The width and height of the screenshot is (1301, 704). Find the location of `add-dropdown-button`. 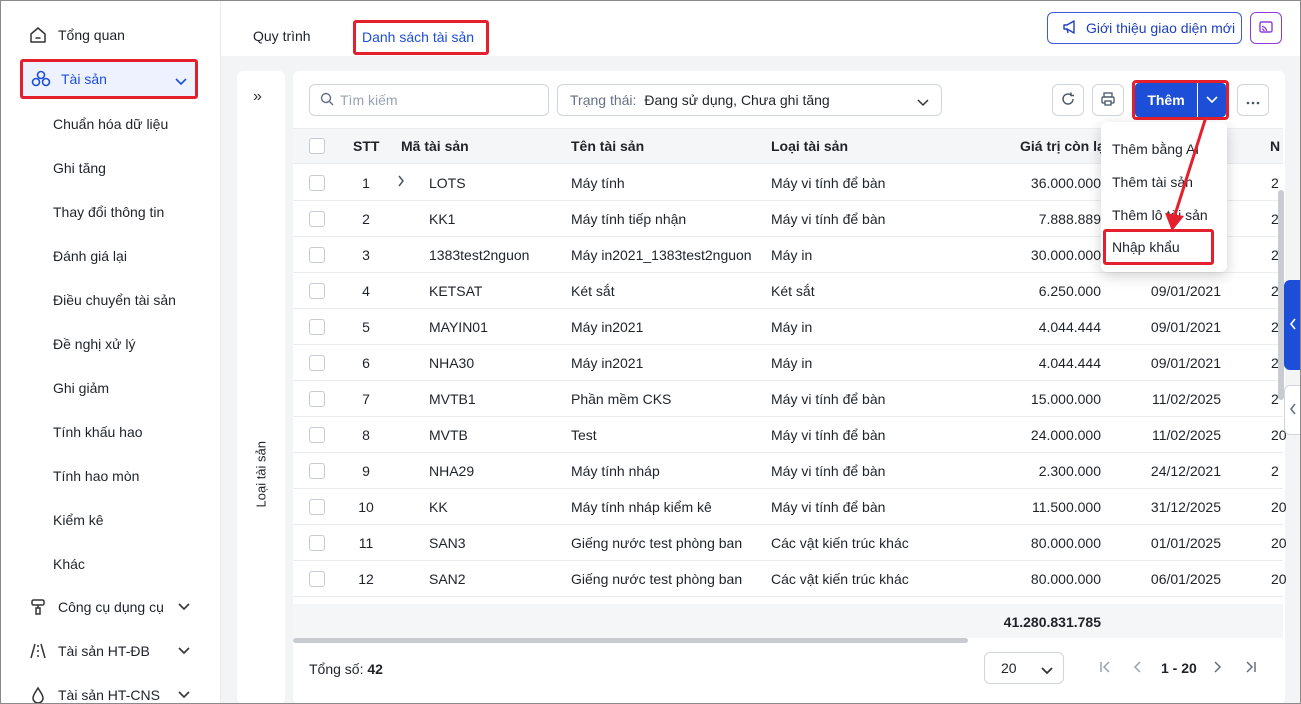

add-dropdown-button is located at coordinates (1212, 100).